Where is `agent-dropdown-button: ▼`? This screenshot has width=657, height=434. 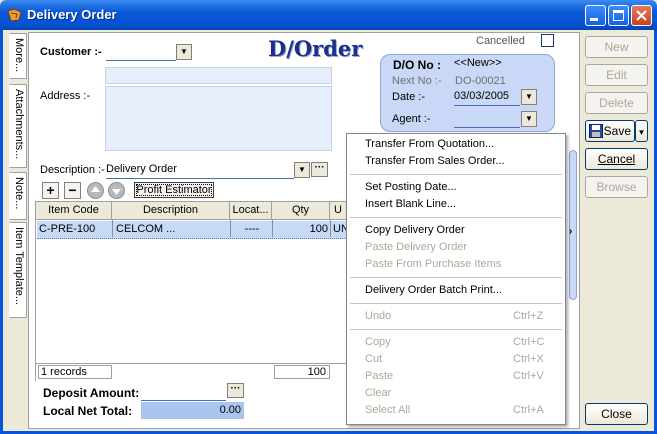 agent-dropdown-button: ▼ is located at coordinates (529, 119).